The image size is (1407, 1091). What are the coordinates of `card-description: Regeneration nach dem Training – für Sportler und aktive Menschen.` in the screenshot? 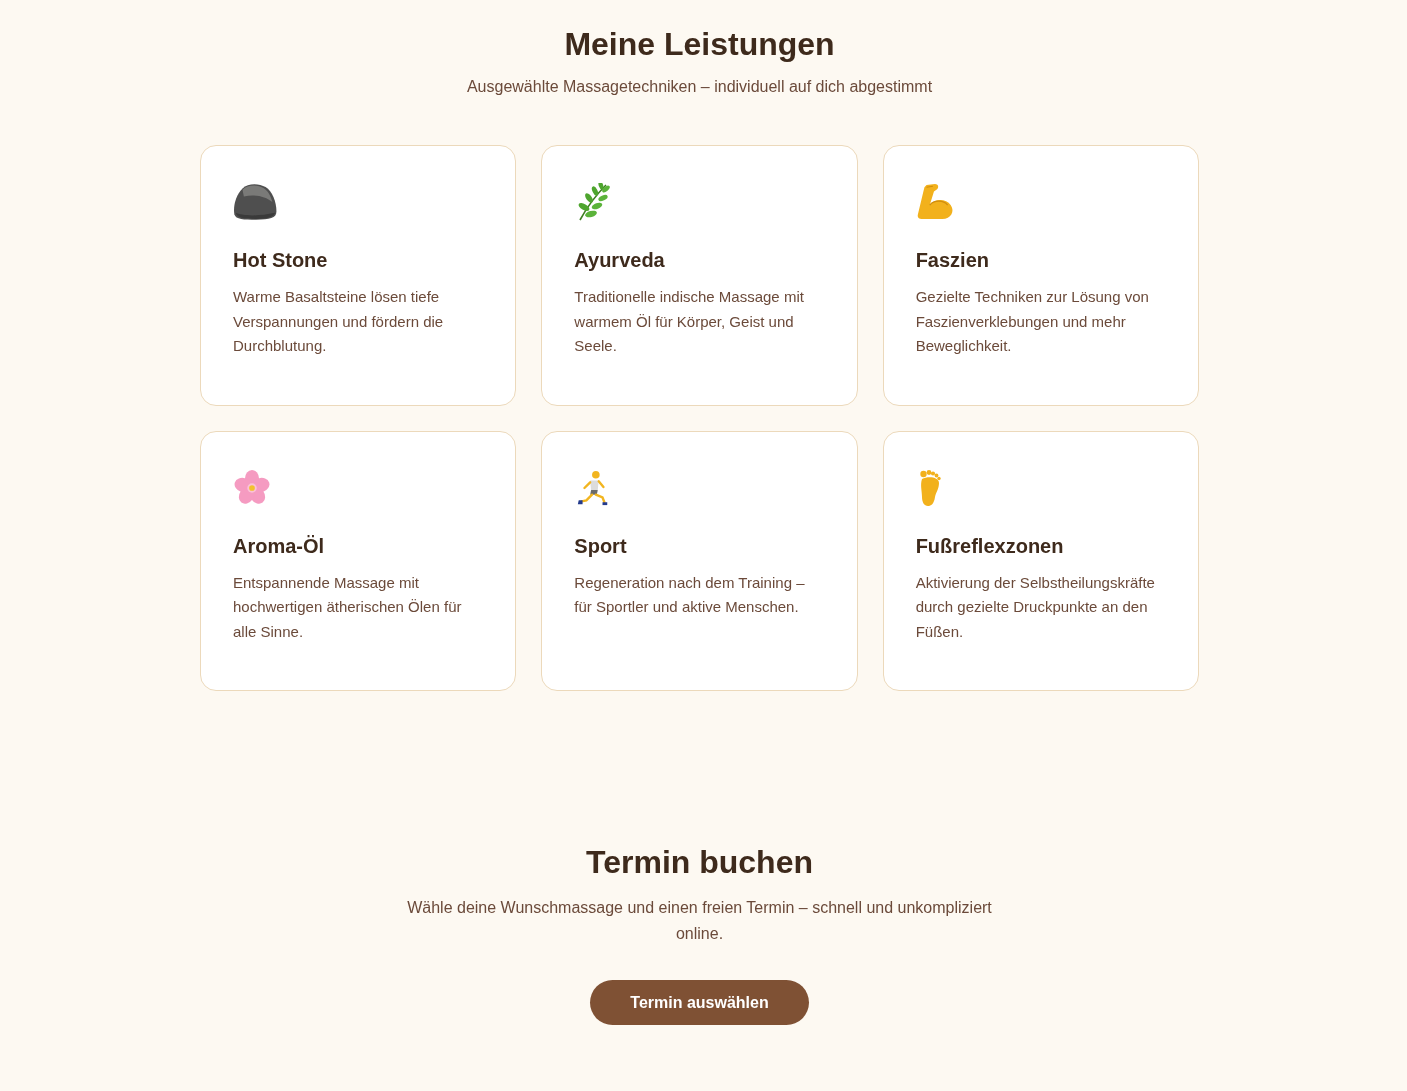 It's located at (690, 594).